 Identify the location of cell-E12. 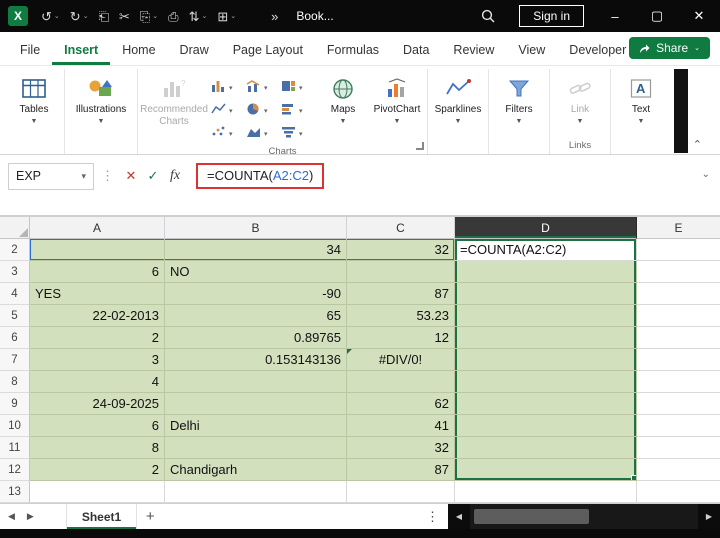
(678, 470).